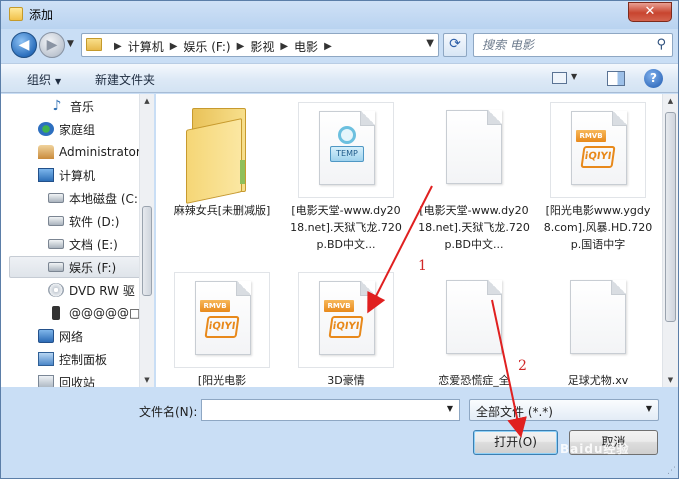 Image resolution: width=679 pixels, height=479 pixels. Describe the element at coordinates (39, 80) in the screenshot. I see `organize-label: 组织` at that location.